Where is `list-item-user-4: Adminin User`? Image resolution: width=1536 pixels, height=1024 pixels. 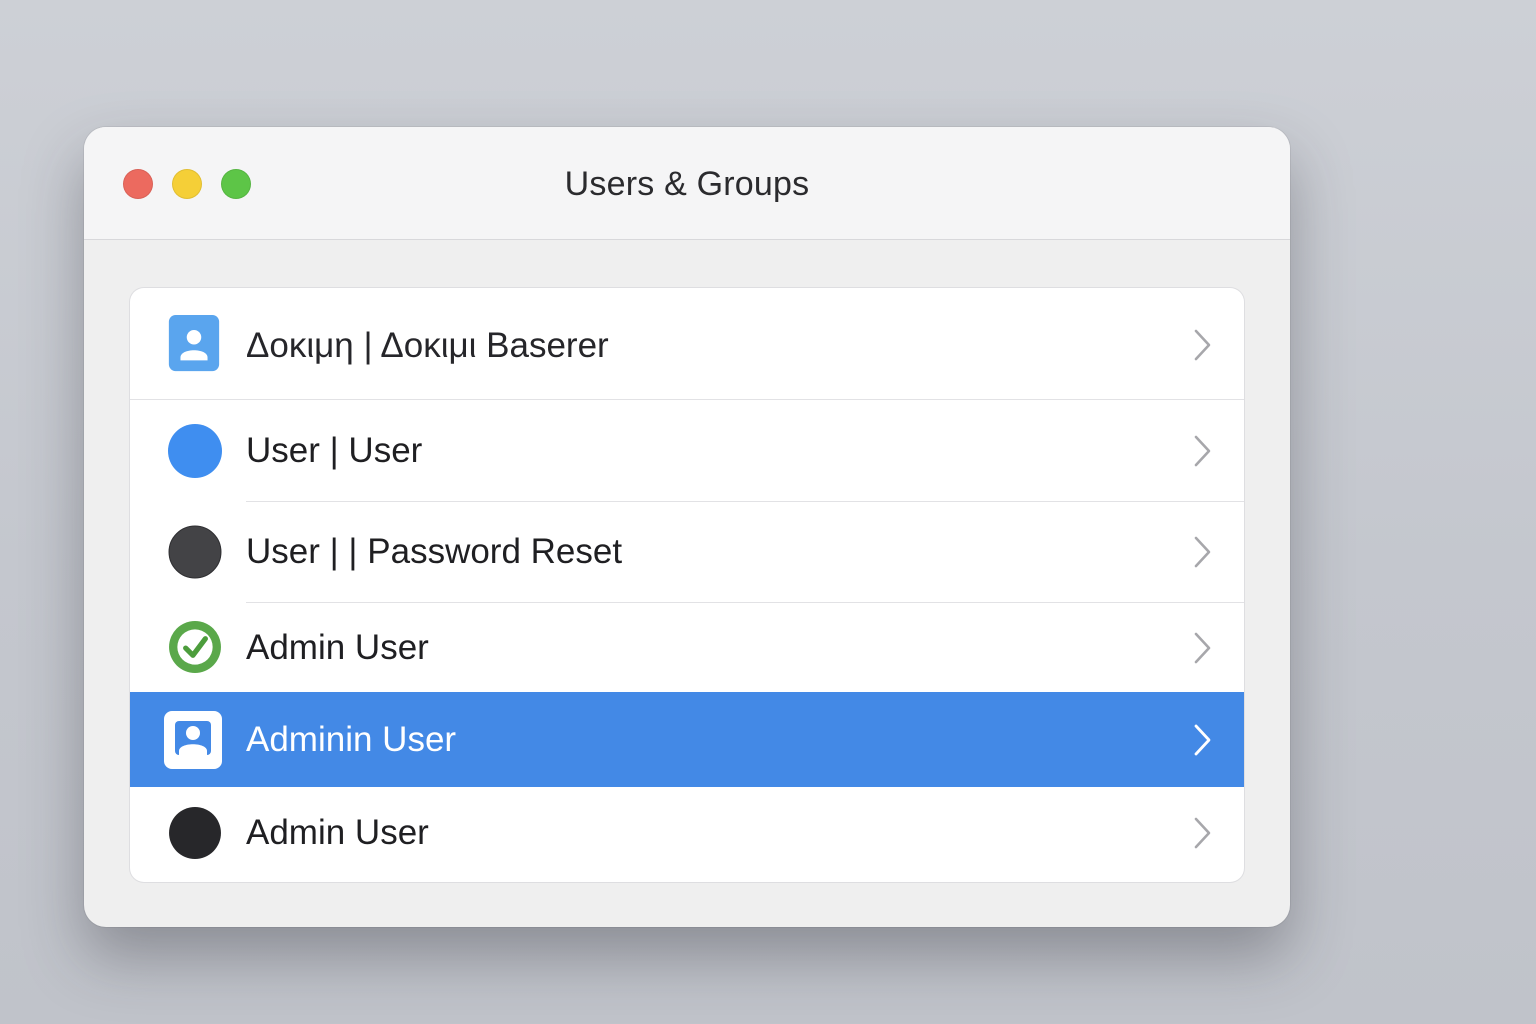 list-item-user-4: Adminin User is located at coordinates (687, 739).